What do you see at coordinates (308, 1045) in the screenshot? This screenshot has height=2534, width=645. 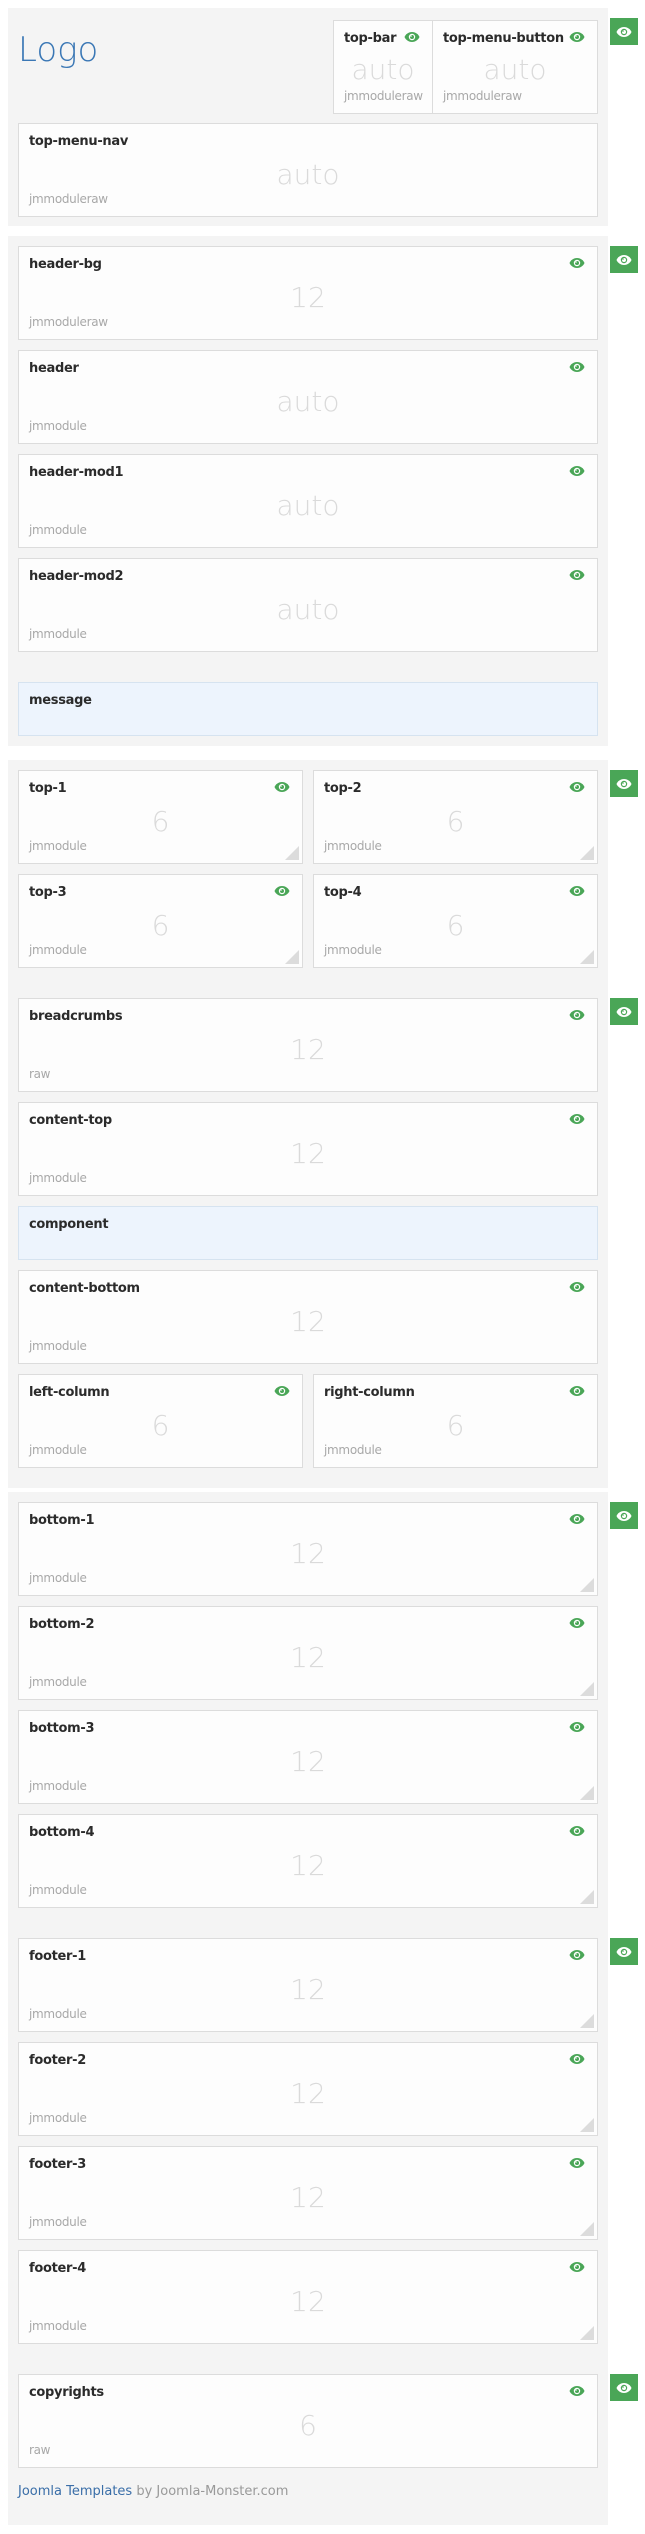 I see `module-position-breadcrumbs: breadcrumbs 12 raw` at bounding box center [308, 1045].